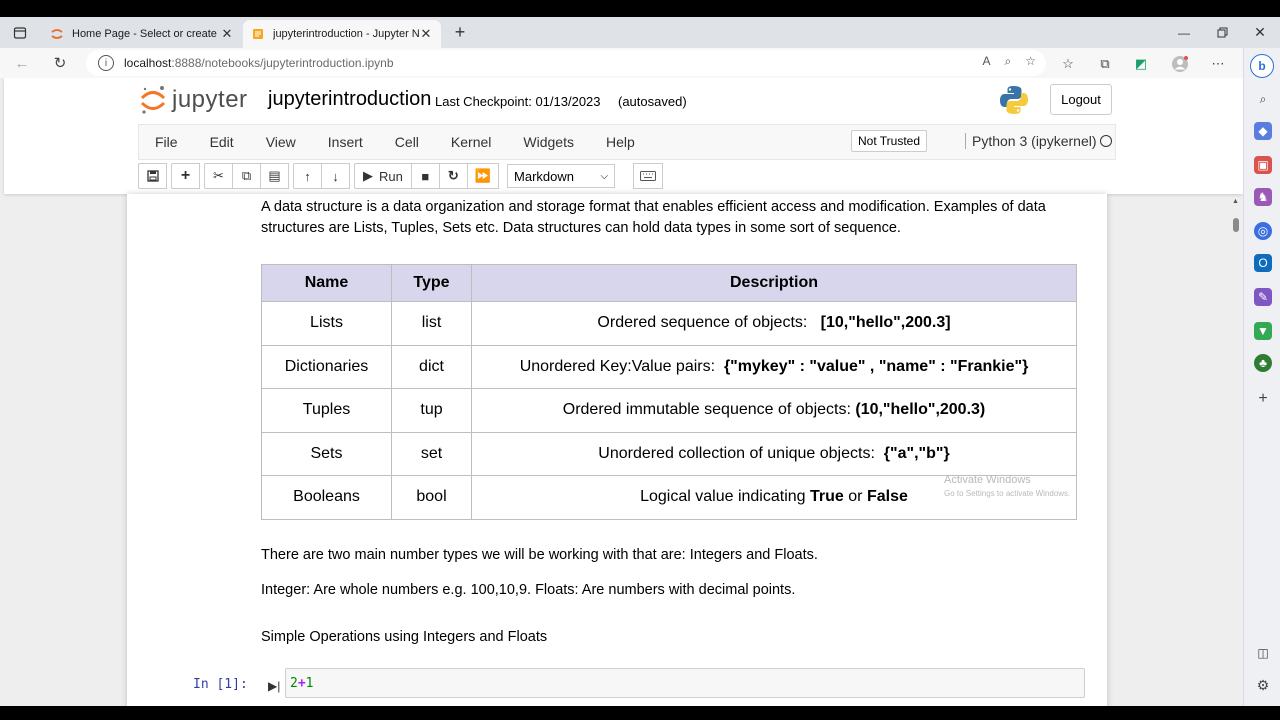 The image size is (1280, 720). Describe the element at coordinates (460, 32) in the screenshot. I see `new-tab-button: +` at that location.